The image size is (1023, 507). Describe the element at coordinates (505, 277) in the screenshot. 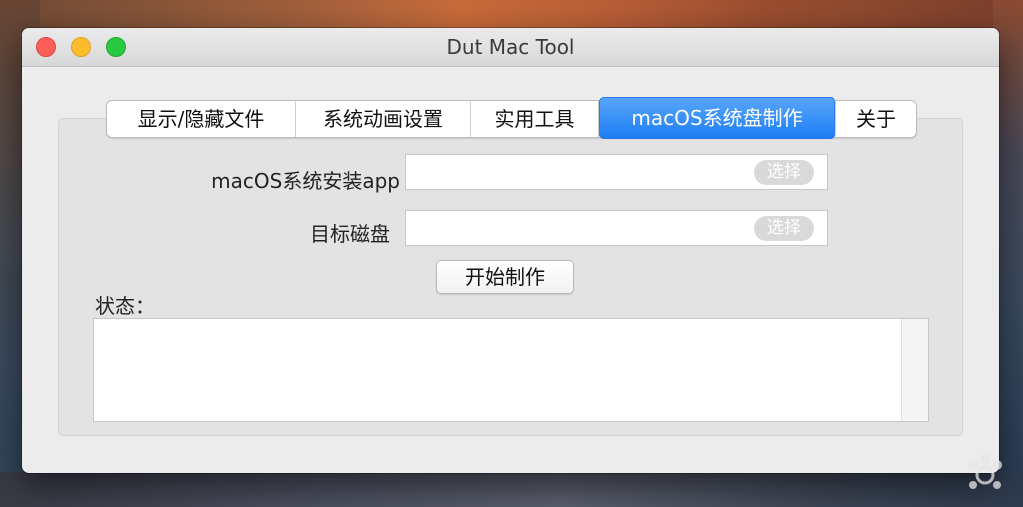

I see `start-create-button: 开始制作` at that location.